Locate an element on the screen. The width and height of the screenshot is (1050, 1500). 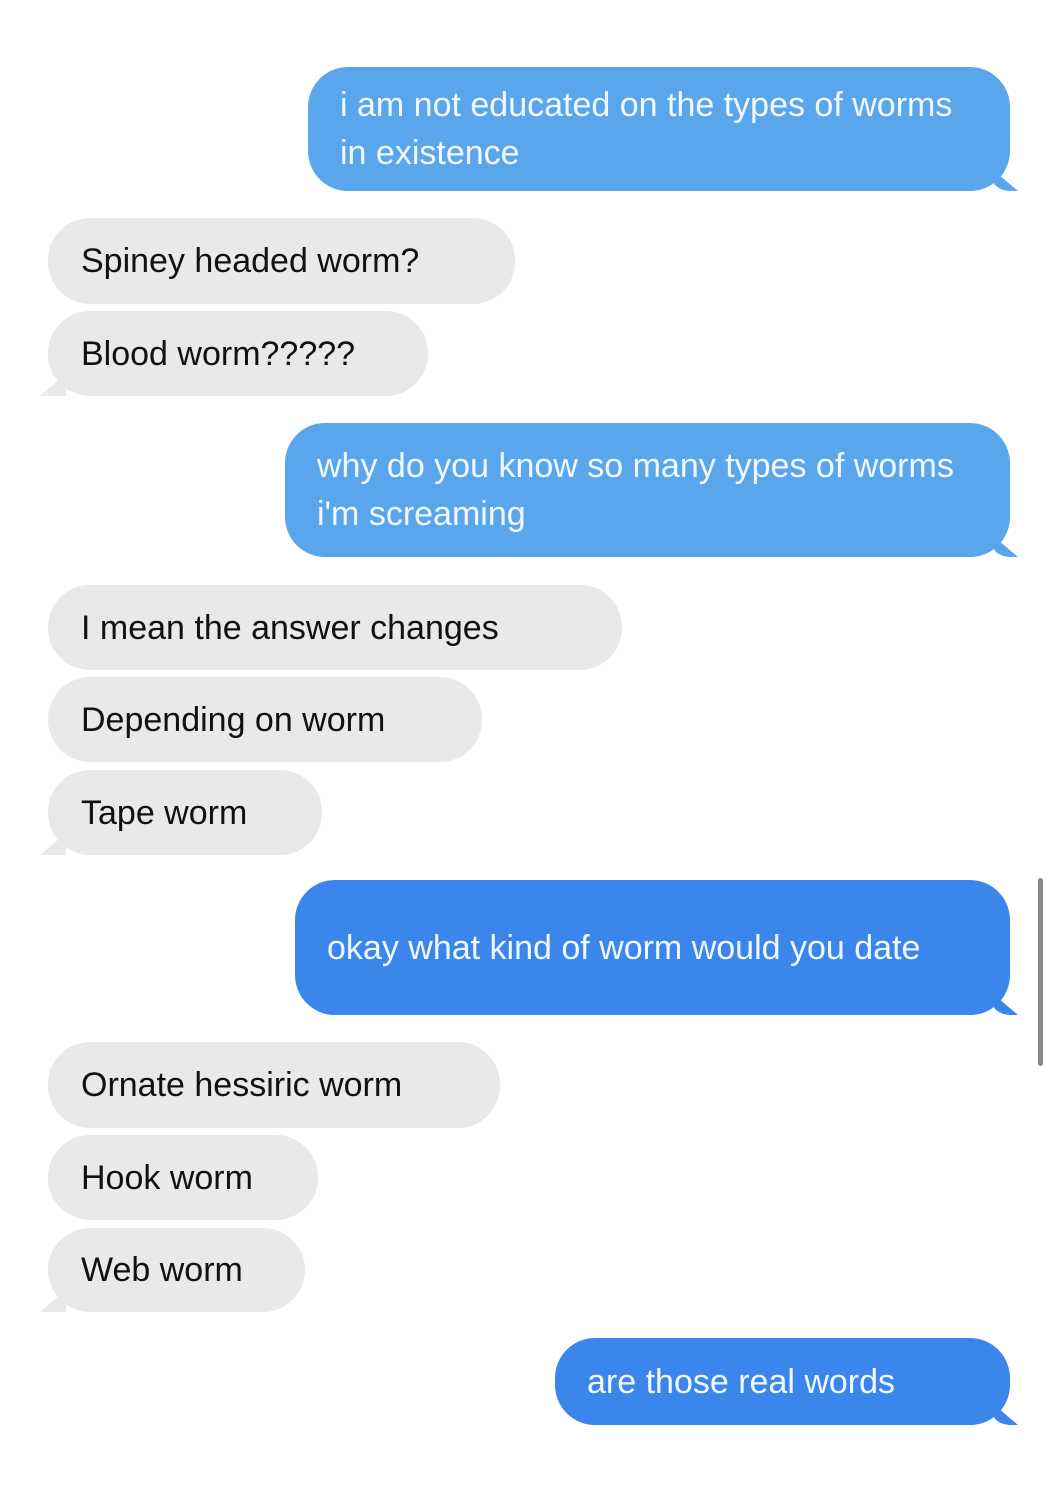
scrollbar is located at coordinates (1040, 972).